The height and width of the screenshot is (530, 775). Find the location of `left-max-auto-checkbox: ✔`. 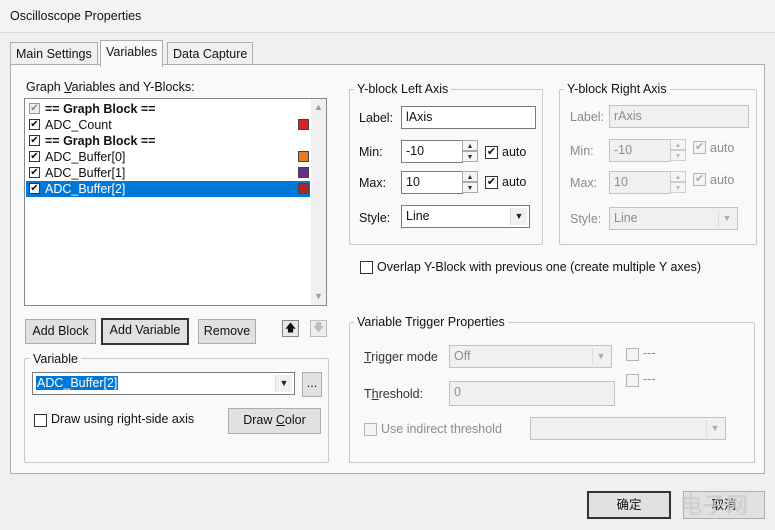

left-max-auto-checkbox: ✔ is located at coordinates (491, 182).